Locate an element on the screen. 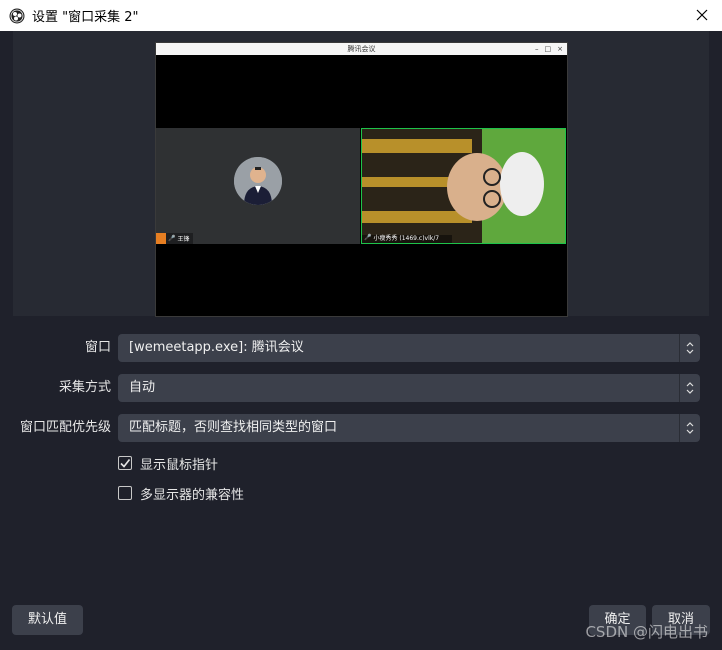 This screenshot has height=650, width=722. participant-tile-left: 🎤 王锋 is located at coordinates (258, 186).